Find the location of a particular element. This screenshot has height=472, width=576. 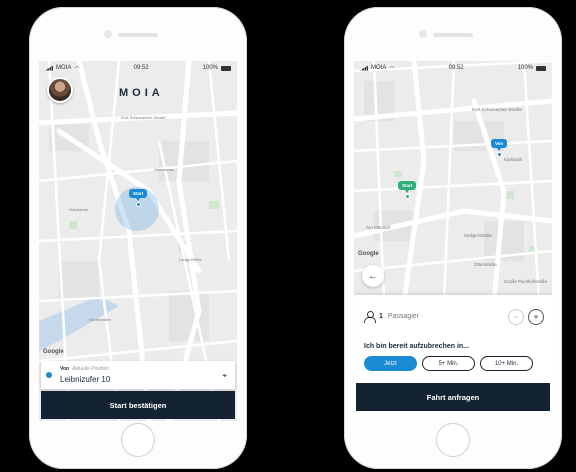

decrease-passengers-button: − is located at coordinates (516, 317).